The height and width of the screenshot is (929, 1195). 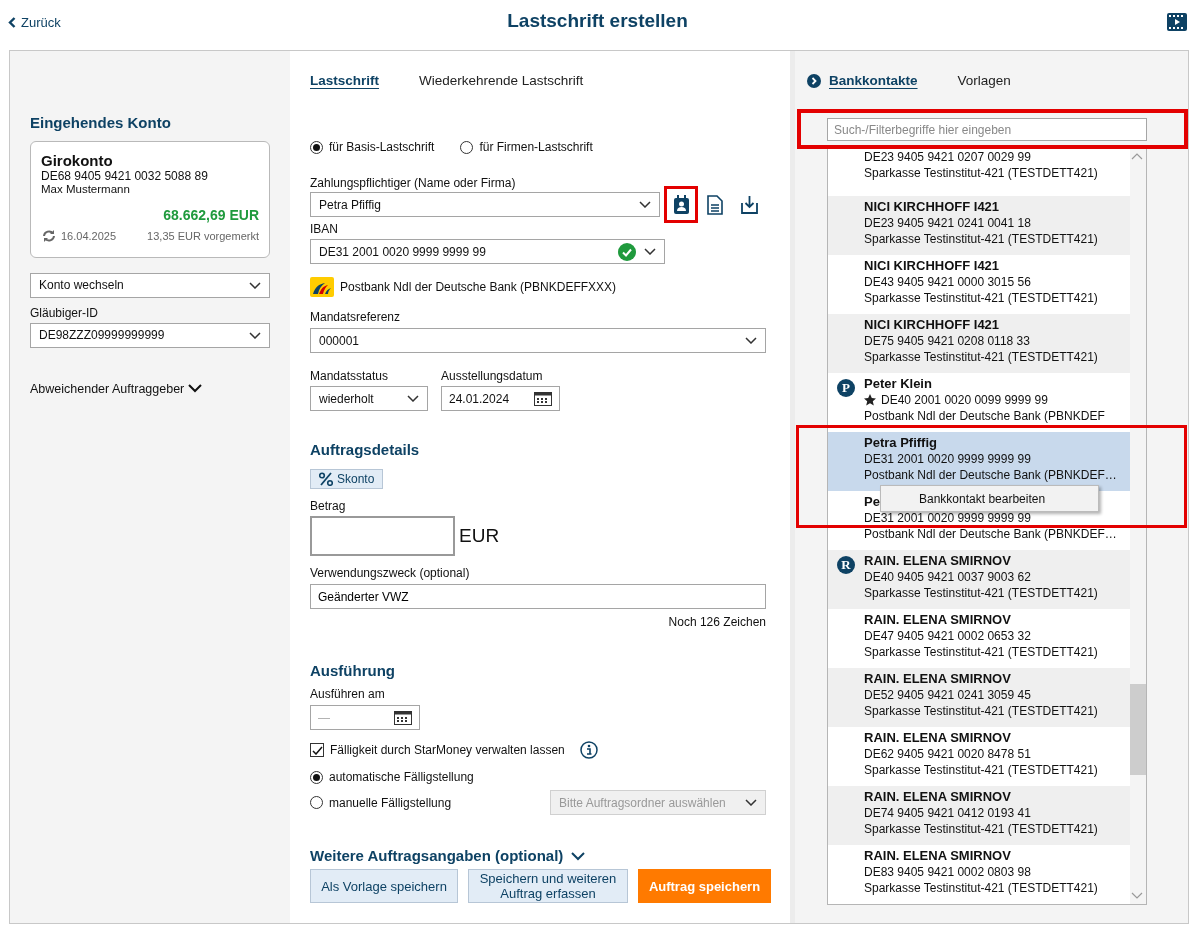 What do you see at coordinates (347, 479) in the screenshot?
I see `discount-button: Skonto` at bounding box center [347, 479].